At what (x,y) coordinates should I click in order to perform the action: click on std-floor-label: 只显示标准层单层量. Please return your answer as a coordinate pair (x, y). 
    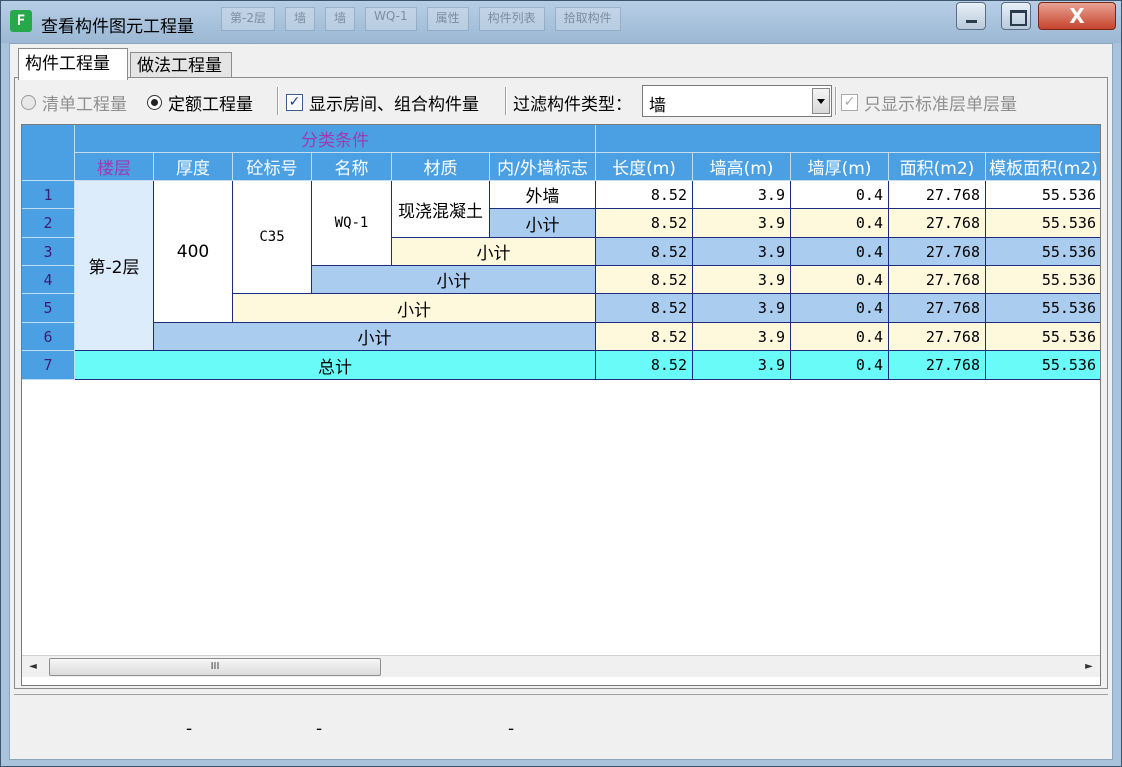
    Looking at the image, I should click on (940, 105).